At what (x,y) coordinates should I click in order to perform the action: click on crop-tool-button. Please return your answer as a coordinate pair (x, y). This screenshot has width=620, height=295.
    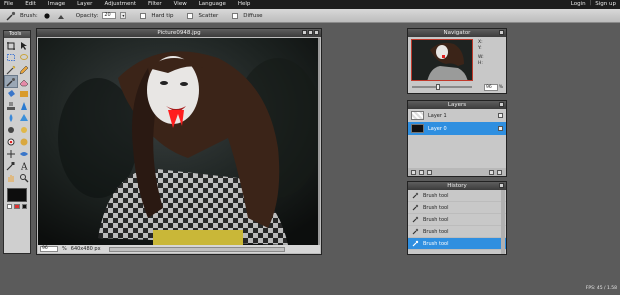
    Looking at the image, I should click on (11, 45).